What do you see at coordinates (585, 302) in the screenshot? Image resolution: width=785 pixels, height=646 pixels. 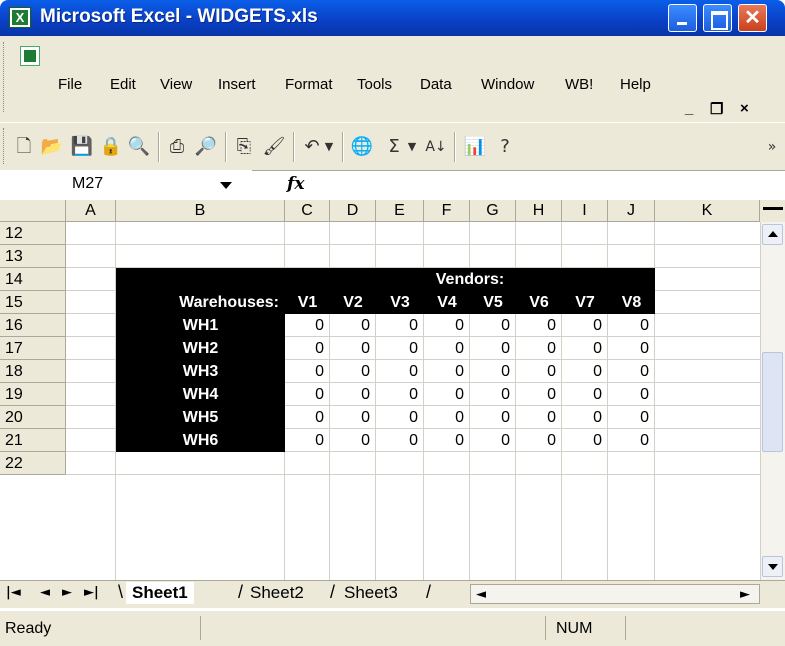 I see `vendor-header-v7: V7` at bounding box center [585, 302].